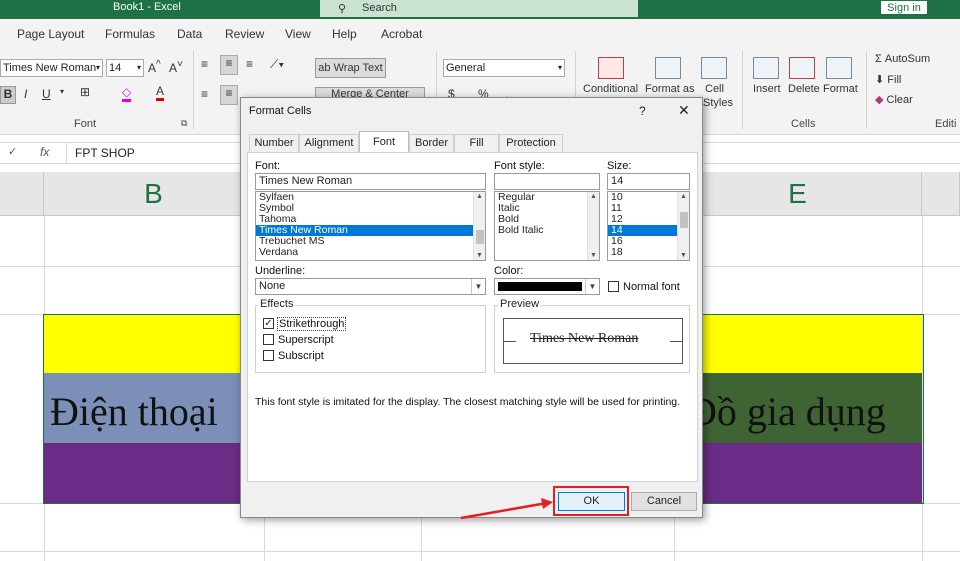  What do you see at coordinates (51, 68) in the screenshot?
I see `font-name-select: Times New Roman ▾` at bounding box center [51, 68].